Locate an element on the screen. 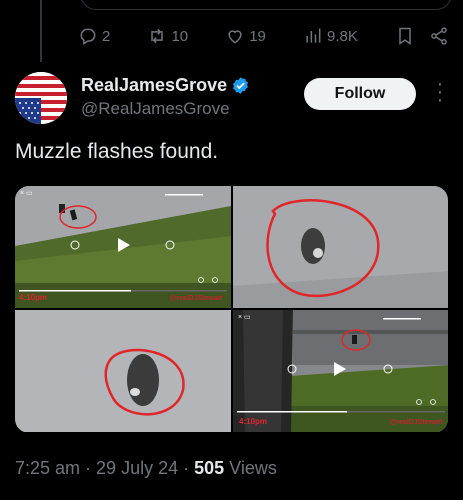  verified-badge-icon is located at coordinates (240, 85).